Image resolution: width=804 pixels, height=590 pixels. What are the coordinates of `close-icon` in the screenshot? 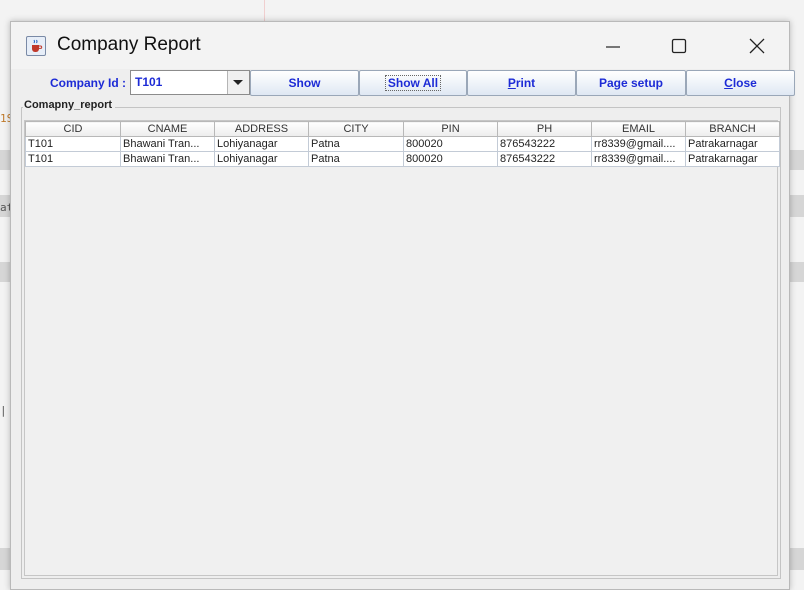 It's located at (757, 46).